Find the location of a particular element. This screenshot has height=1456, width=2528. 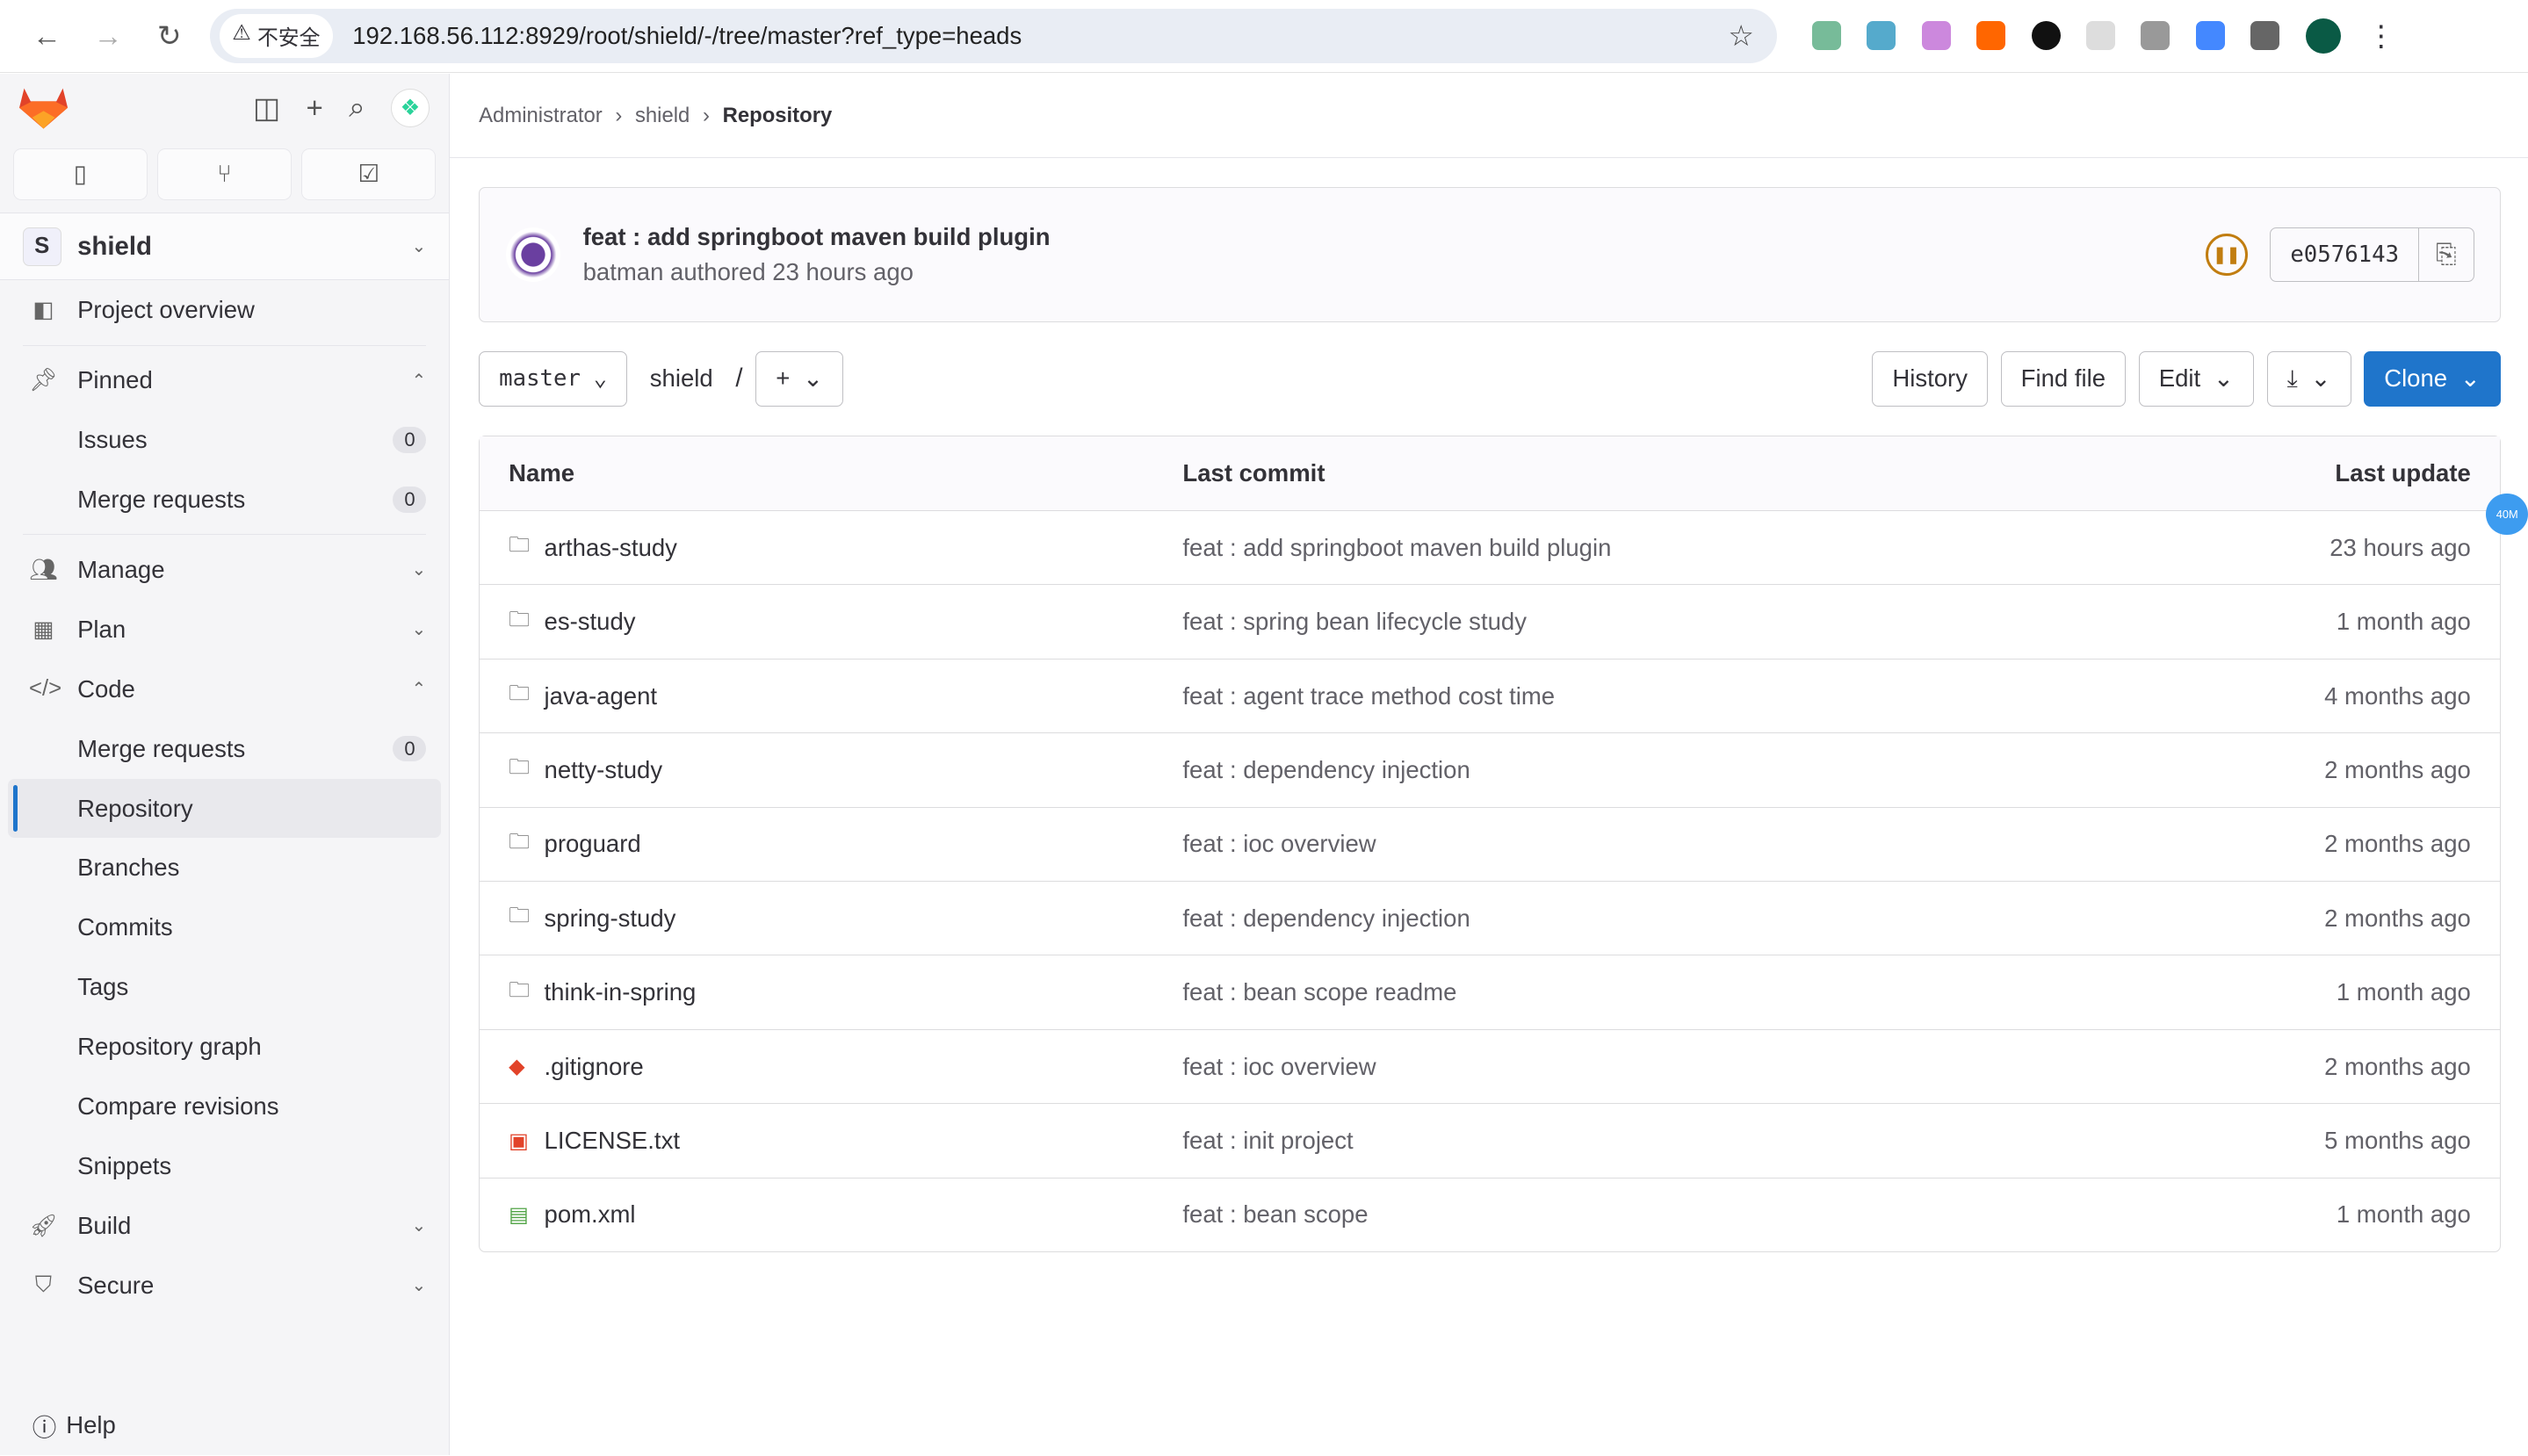

commit-title: feat : add springboot maven build plugin is located at coordinates (817, 237).